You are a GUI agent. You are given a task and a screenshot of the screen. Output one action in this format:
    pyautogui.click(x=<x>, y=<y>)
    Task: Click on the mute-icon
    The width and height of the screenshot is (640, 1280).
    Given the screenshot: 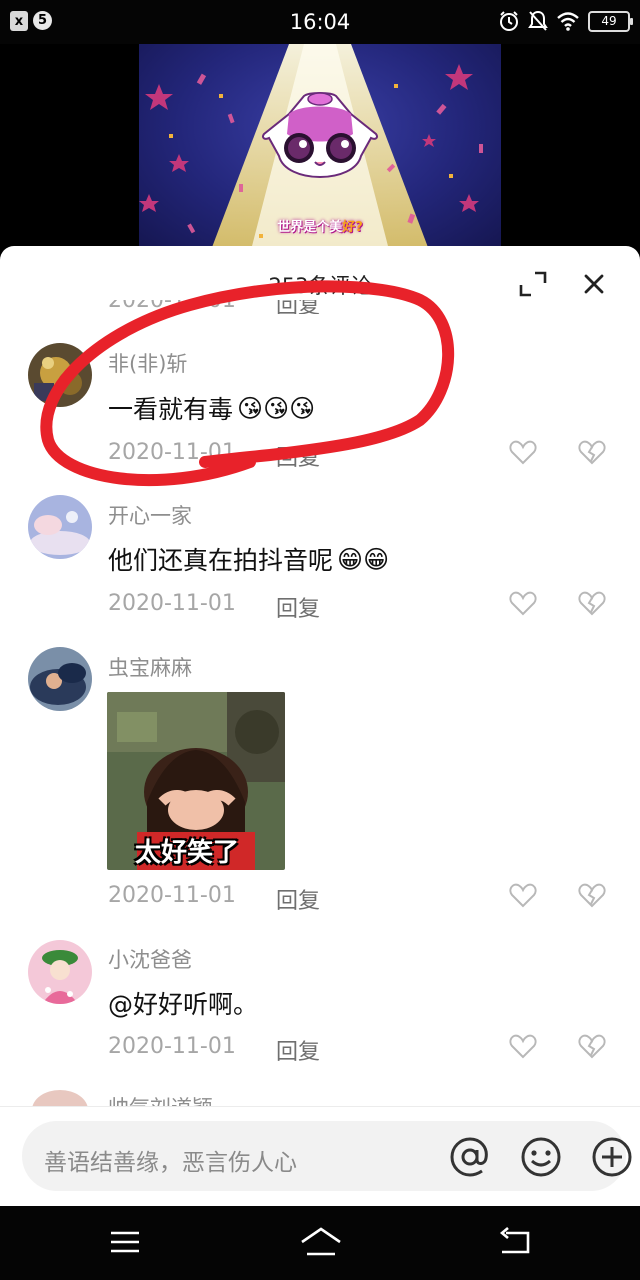 What is the action you would take?
    pyautogui.click(x=538, y=20)
    